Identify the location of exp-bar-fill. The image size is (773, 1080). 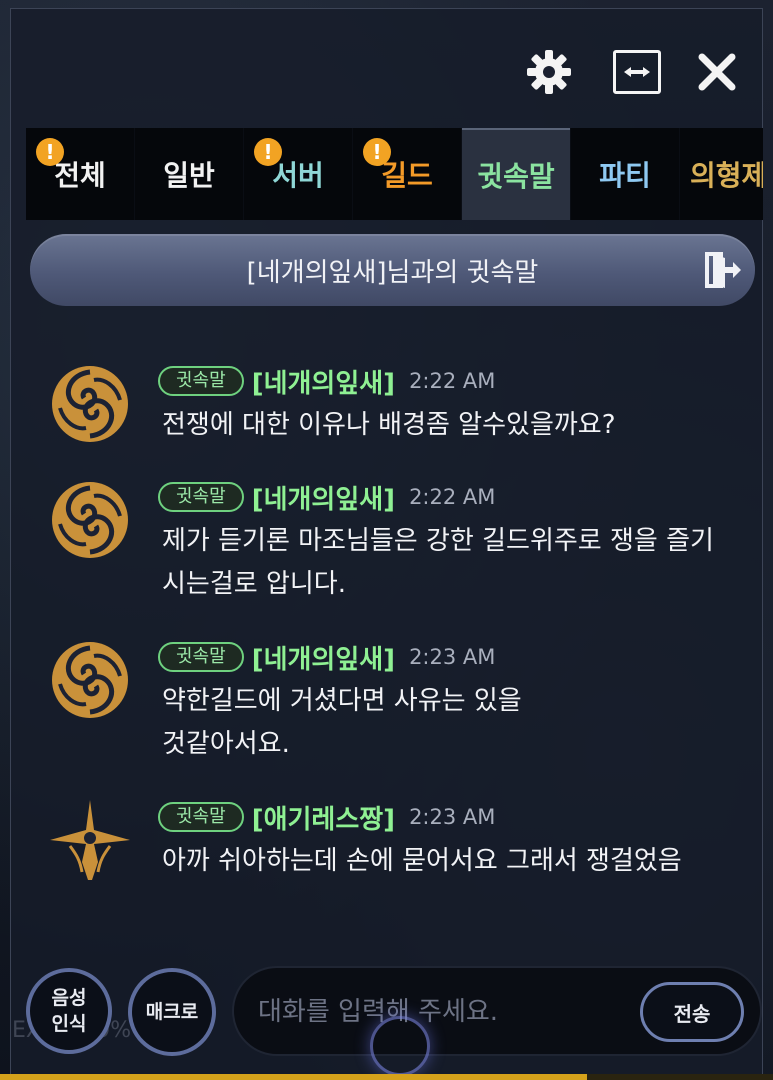
(293, 1077).